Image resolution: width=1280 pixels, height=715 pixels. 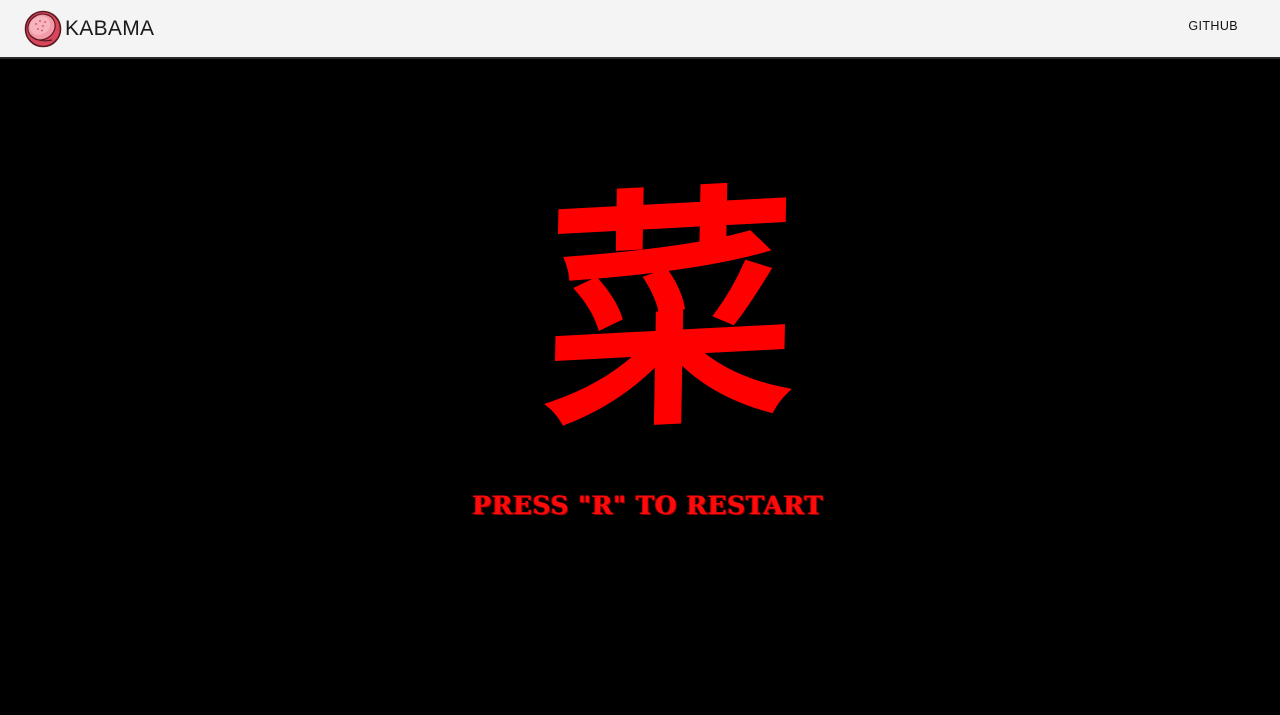 What do you see at coordinates (1213, 26) in the screenshot?
I see `github-link: GITHUB` at bounding box center [1213, 26].